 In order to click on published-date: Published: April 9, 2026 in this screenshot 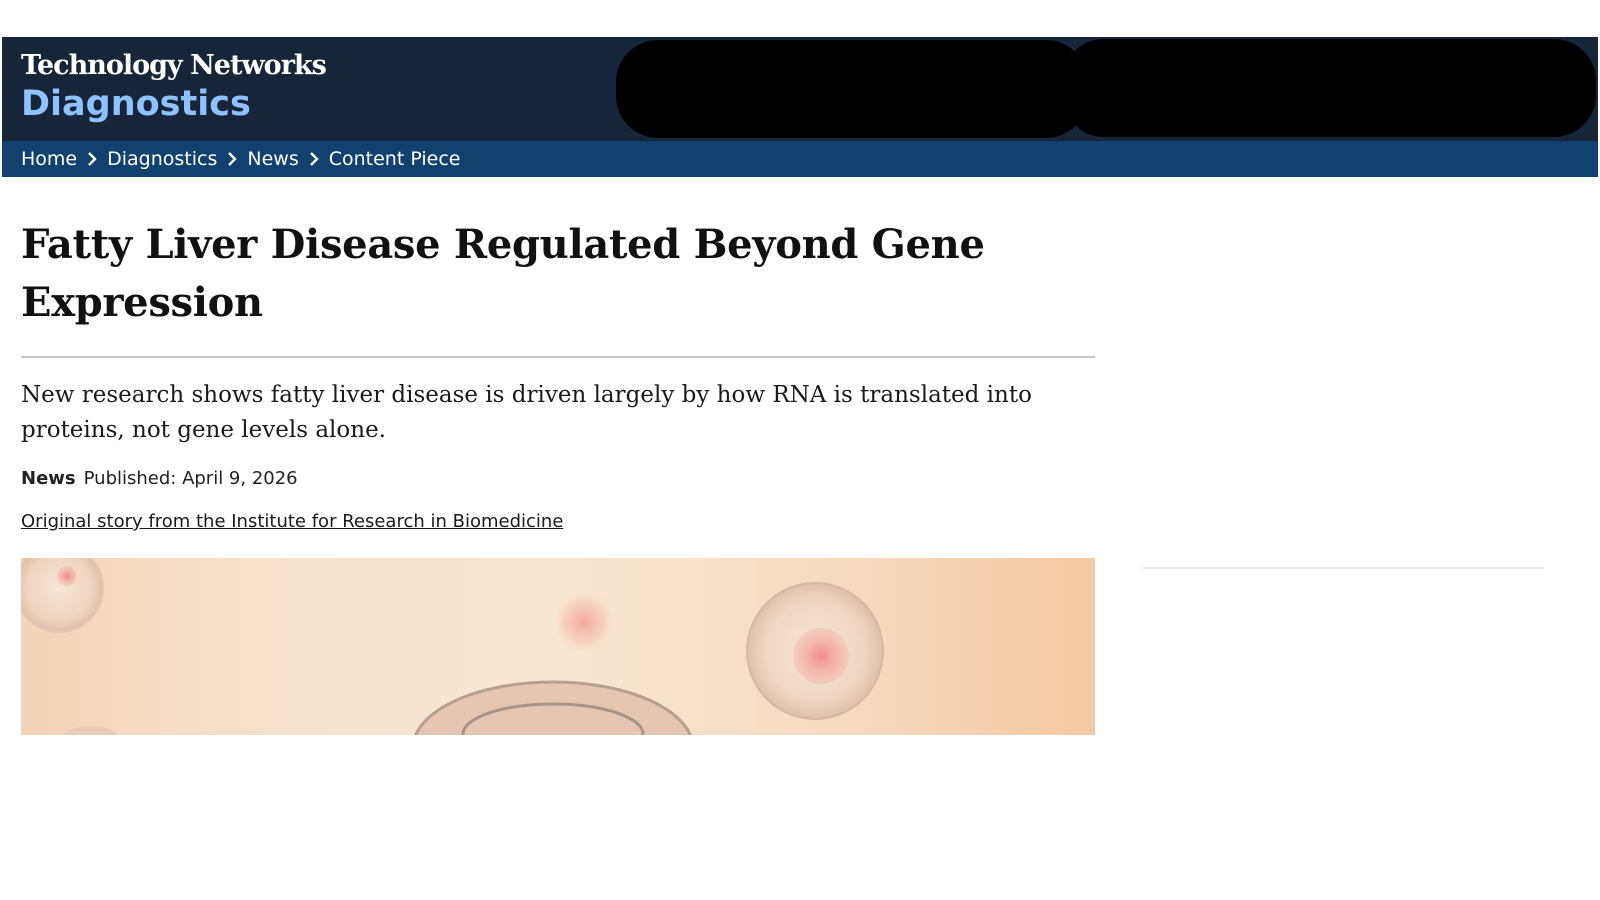, I will do `click(190, 478)`.